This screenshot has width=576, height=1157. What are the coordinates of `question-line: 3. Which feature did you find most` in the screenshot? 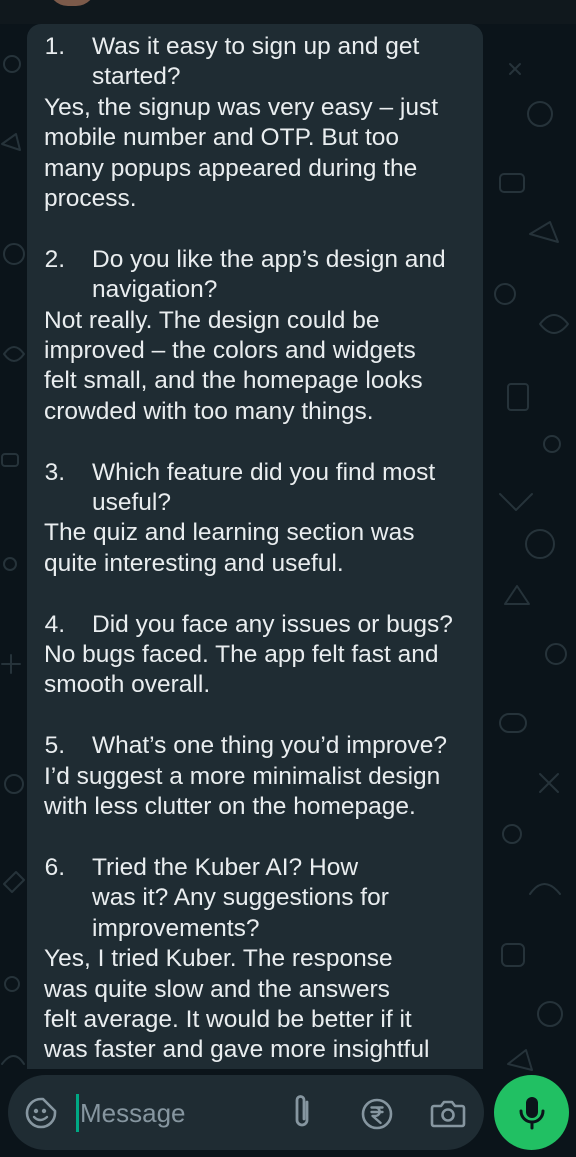 It's located at (259, 473).